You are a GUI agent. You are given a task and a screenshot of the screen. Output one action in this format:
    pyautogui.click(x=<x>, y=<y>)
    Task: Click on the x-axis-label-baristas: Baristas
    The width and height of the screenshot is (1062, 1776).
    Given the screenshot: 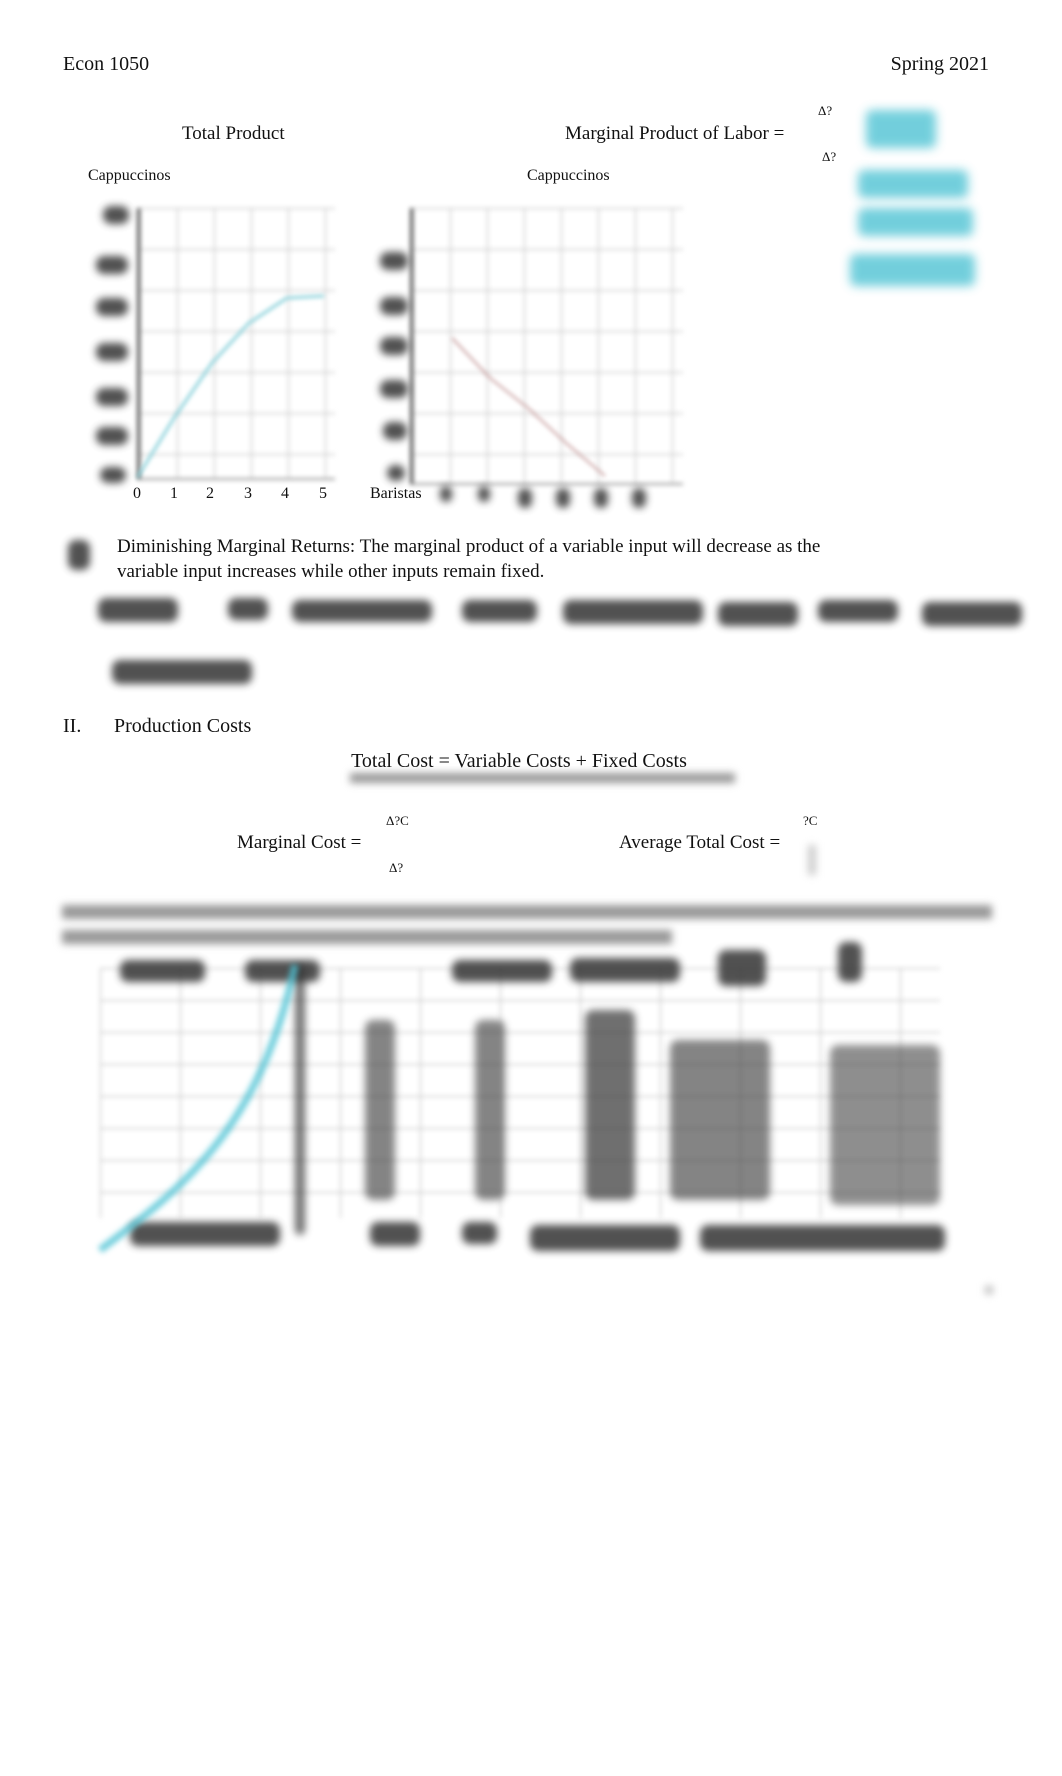 What is the action you would take?
    pyautogui.click(x=396, y=493)
    